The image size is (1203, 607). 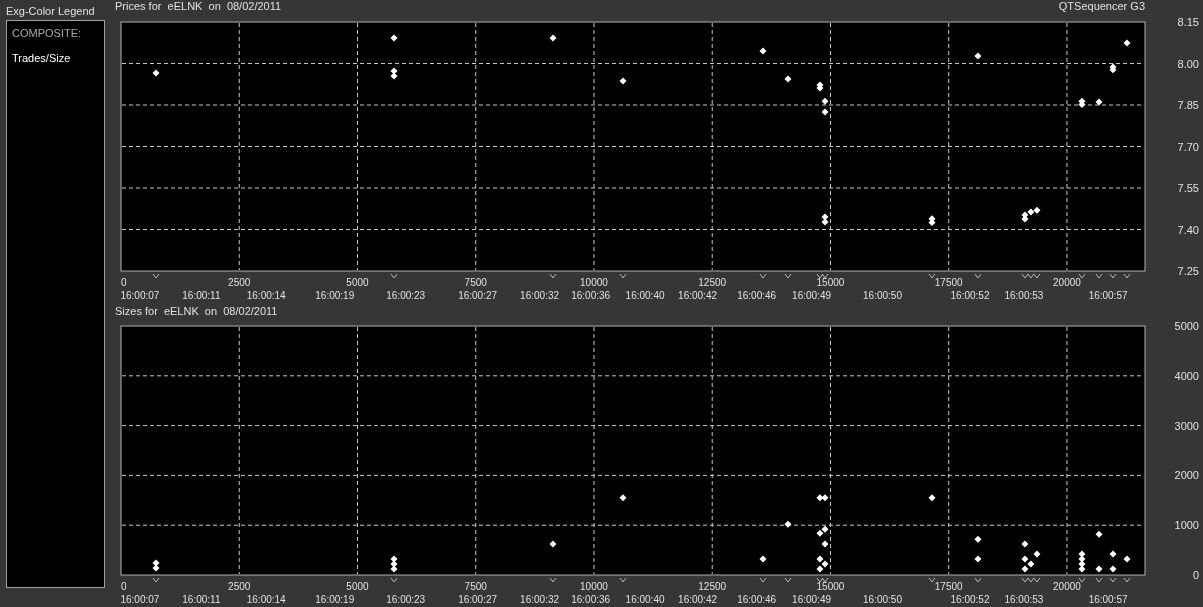 I want to click on legend-item: Trades/Size, so click(x=42, y=58).